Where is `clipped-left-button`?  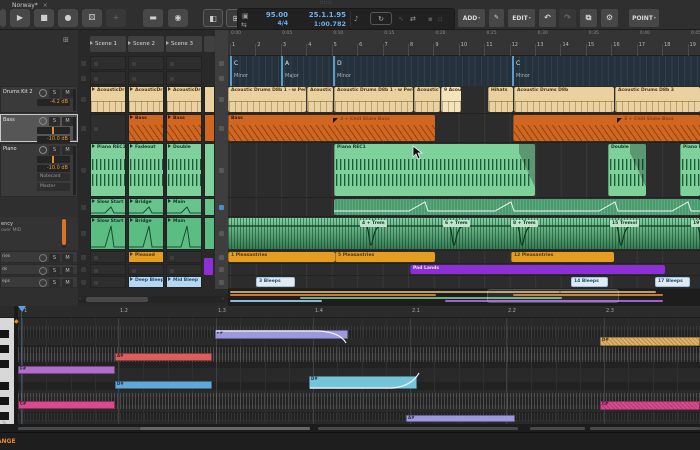
clipped-left-button is located at coordinates (3, 18).